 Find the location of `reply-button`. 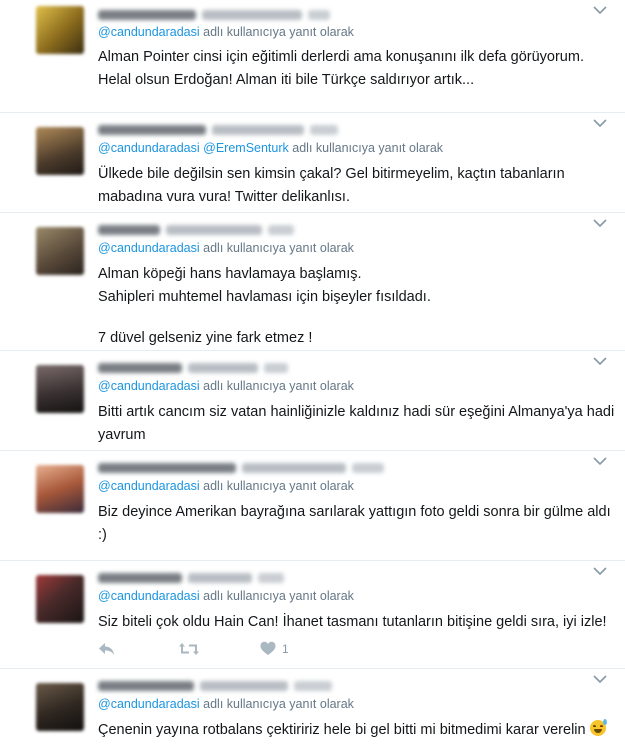

reply-button is located at coordinates (107, 649).